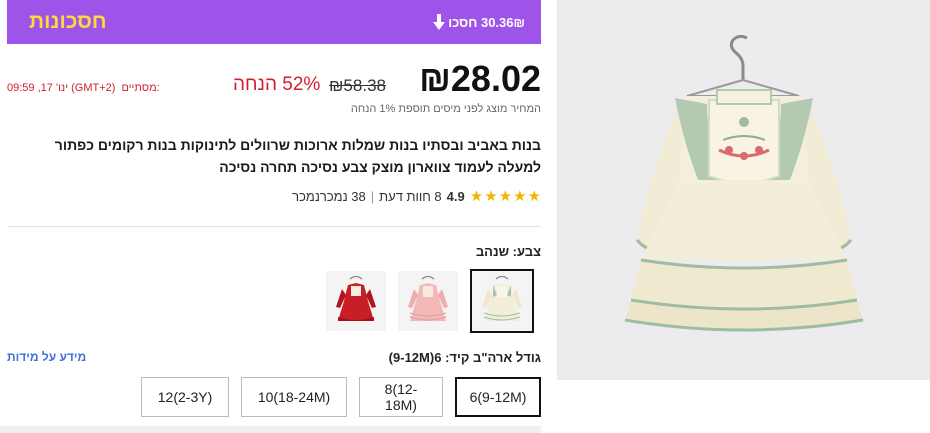 The image size is (930, 433). I want to click on timer-label: מסתיים:, so click(140, 88).